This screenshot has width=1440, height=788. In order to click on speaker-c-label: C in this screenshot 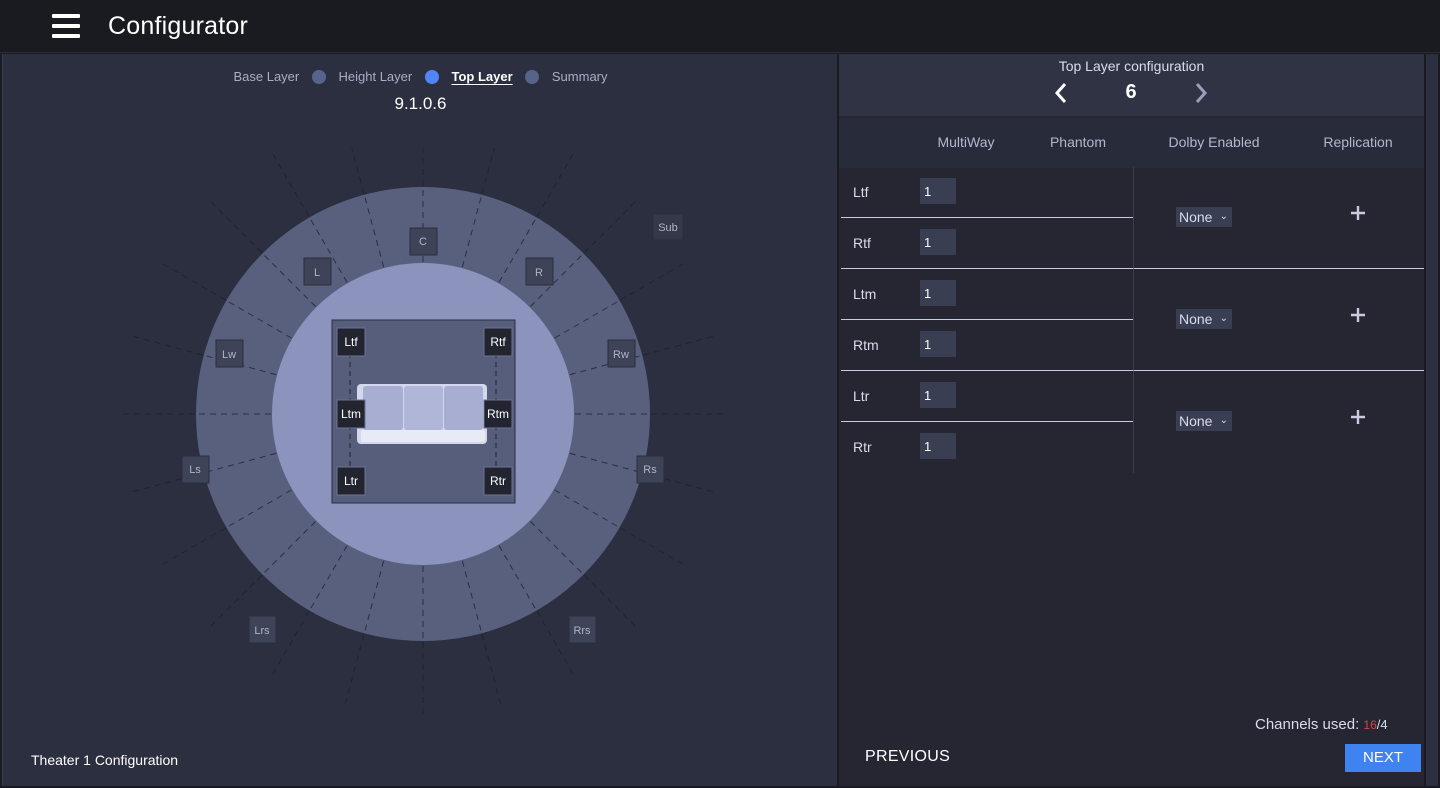, I will do `click(423, 242)`.